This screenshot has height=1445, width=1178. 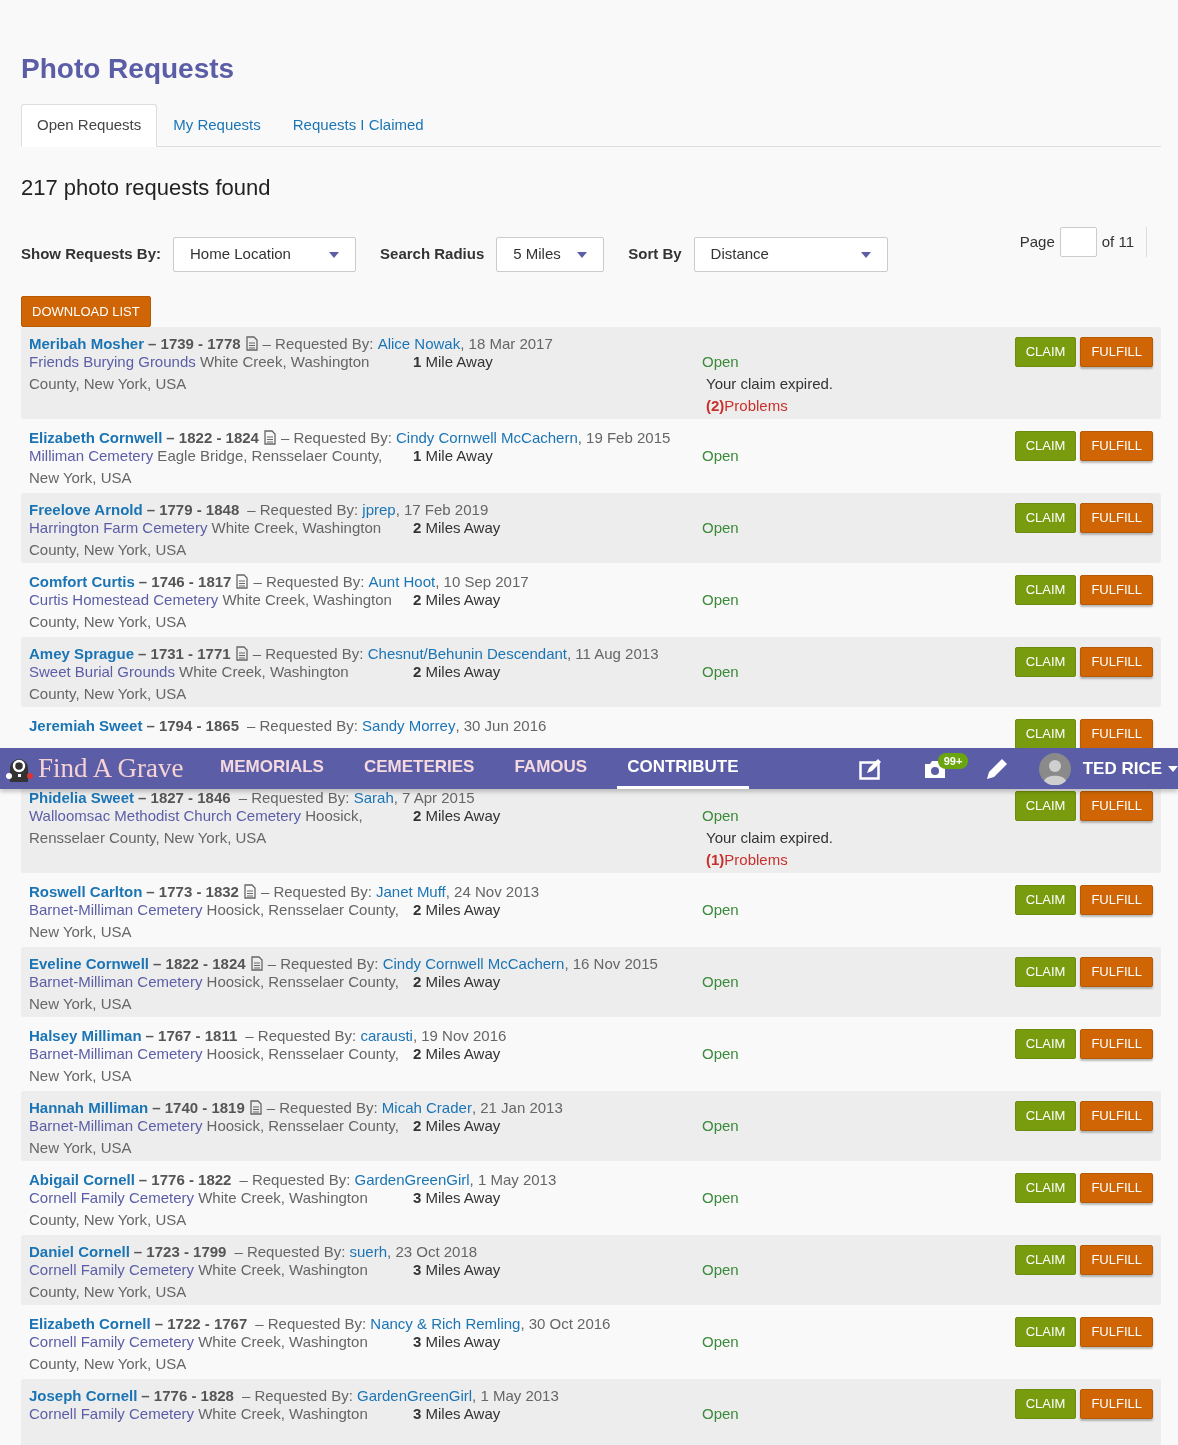 I want to click on memorial-name-link: Eveline Cornwell, so click(x=89, y=963).